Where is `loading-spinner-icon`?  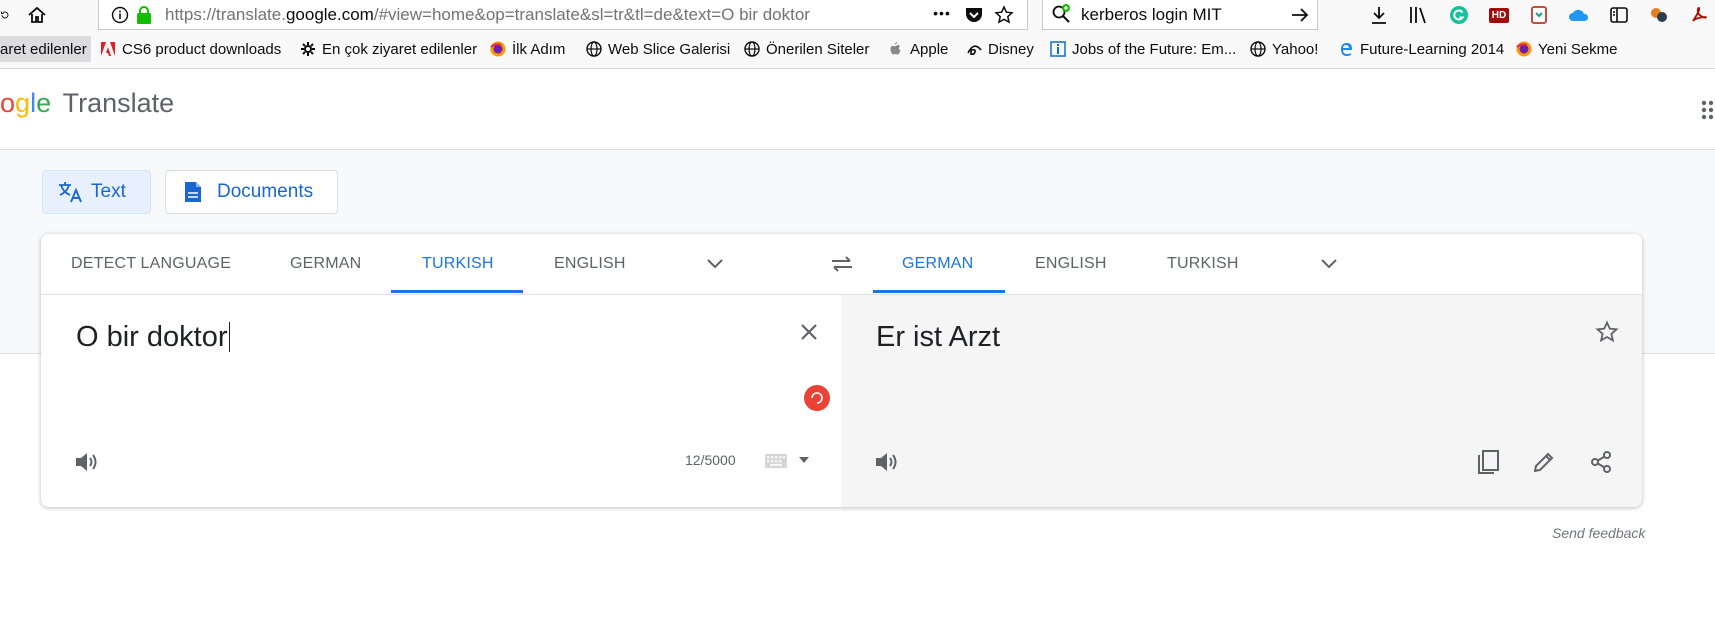 loading-spinner-icon is located at coordinates (817, 398).